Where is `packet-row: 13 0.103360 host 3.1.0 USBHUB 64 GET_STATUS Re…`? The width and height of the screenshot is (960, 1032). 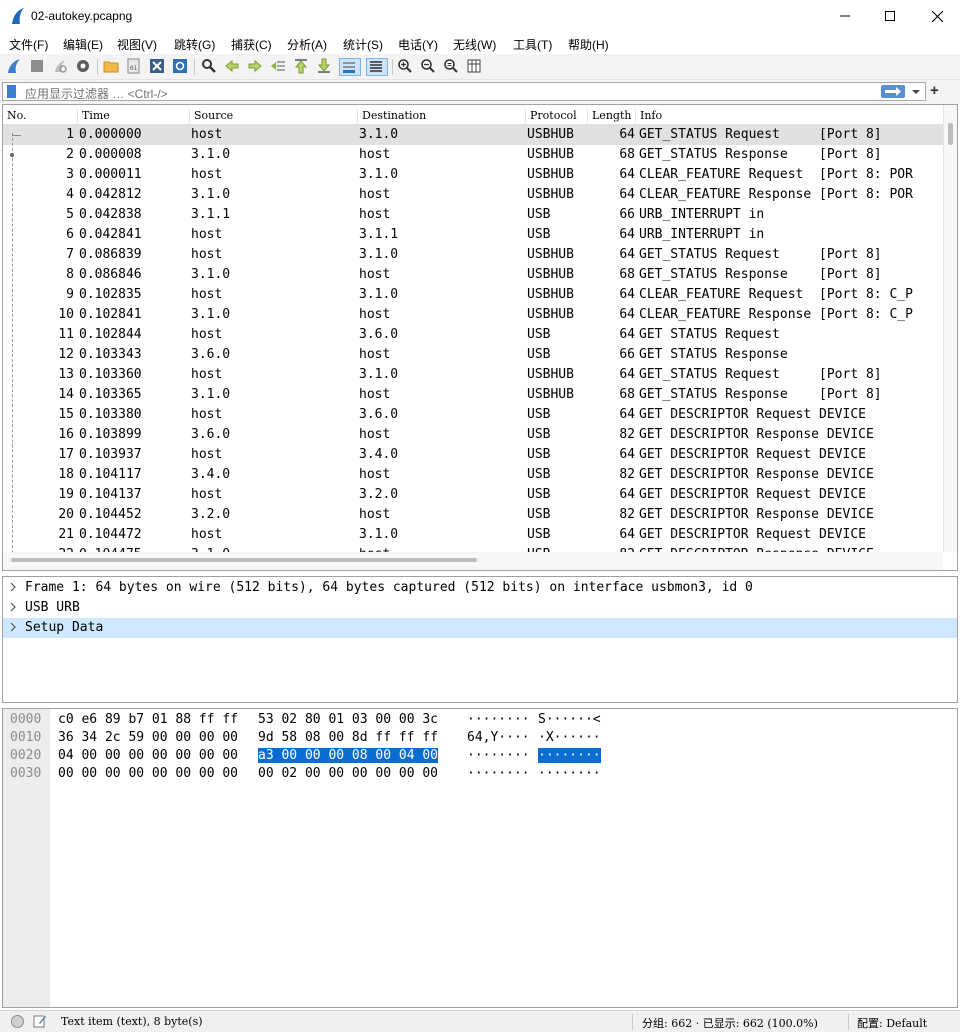 packet-row: 13 0.103360 host 3.1.0 USBHUB 64 GET_STATUS Re… is located at coordinates (473, 375).